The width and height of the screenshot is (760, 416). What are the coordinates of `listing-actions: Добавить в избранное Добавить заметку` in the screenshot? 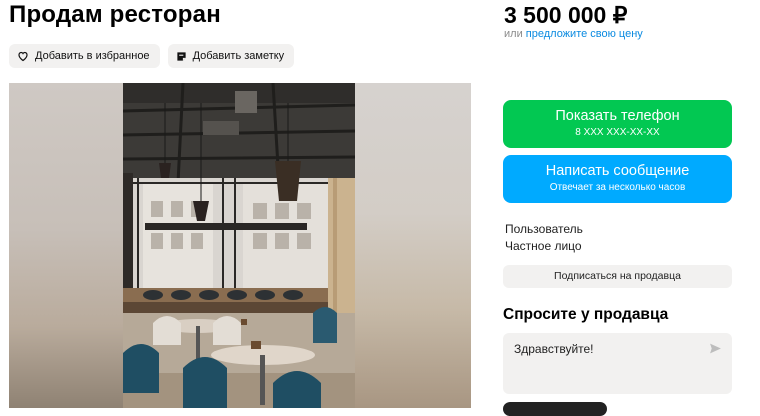 It's located at (152, 56).